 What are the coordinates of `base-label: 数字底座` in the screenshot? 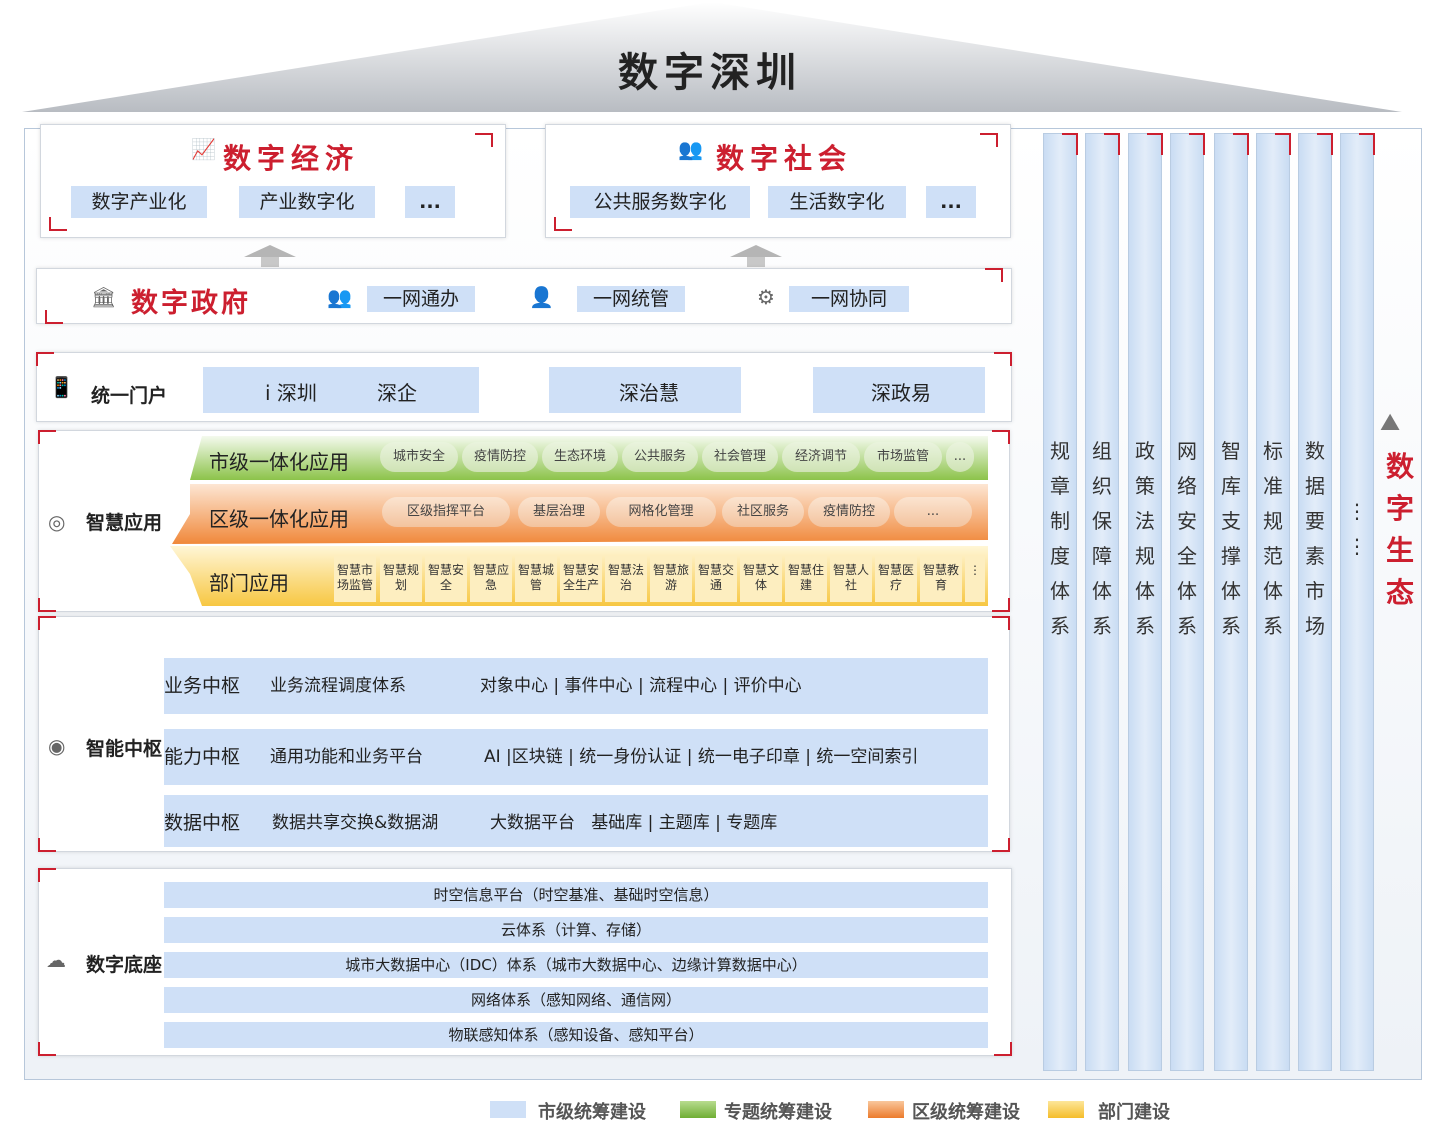 It's located at (124, 965).